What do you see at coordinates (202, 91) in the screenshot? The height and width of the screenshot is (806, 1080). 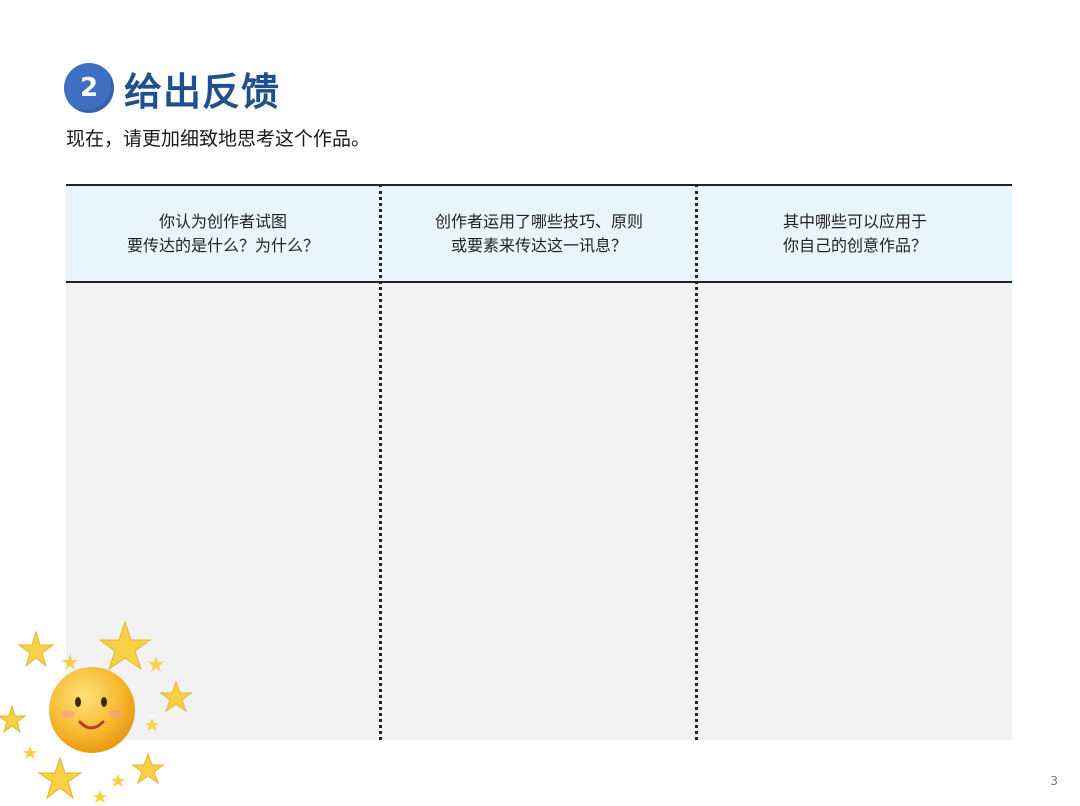 I see `page-title: 给出反馈` at bounding box center [202, 91].